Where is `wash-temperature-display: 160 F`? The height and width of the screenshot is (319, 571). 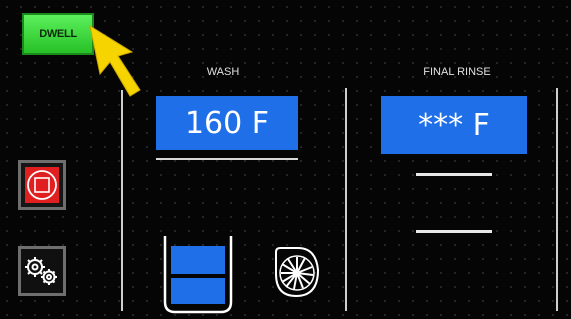 wash-temperature-display: 160 F is located at coordinates (227, 123).